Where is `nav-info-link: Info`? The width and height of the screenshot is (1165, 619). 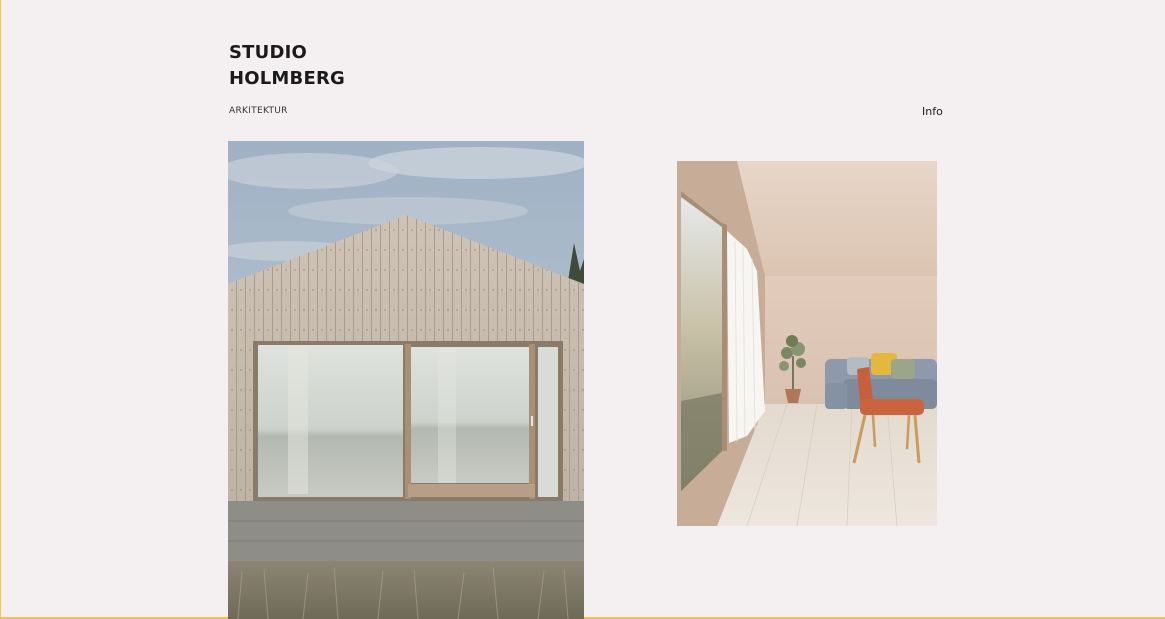
nav-info-link: Info is located at coordinates (932, 111).